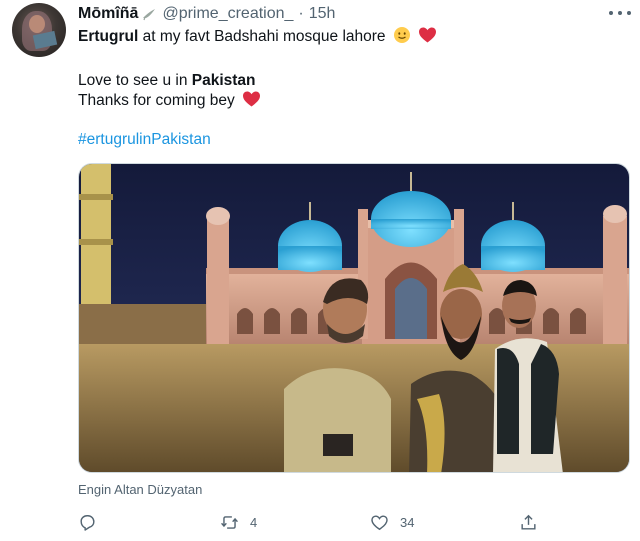  I want to click on tweet-text-line-2: Love to see u in Pakistan, so click(348, 81).